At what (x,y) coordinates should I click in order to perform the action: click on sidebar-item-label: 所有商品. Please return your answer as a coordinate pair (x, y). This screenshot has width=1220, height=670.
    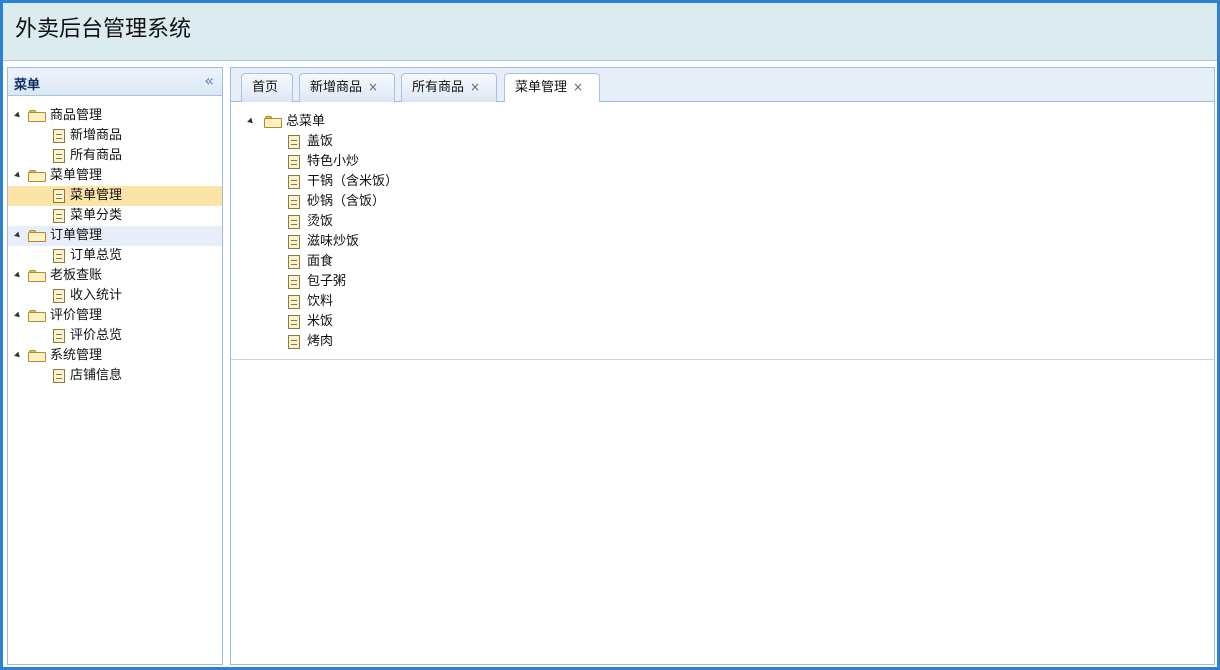
    Looking at the image, I should click on (96, 155).